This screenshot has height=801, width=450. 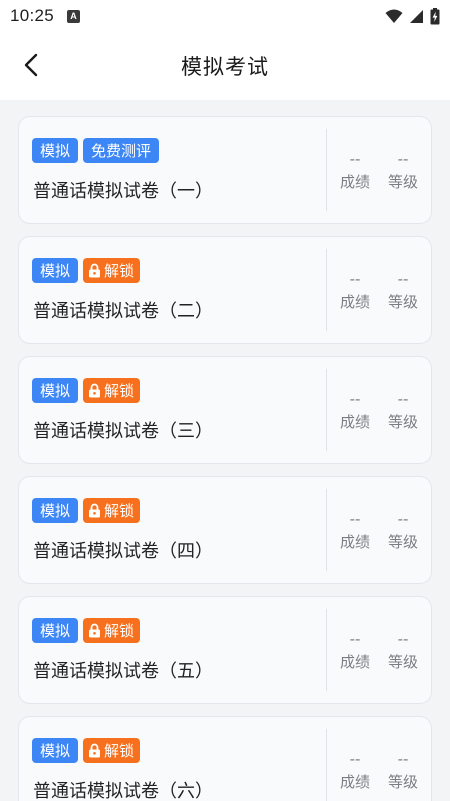 I want to click on exam-name: 普通话模拟试卷（三）, so click(x=123, y=431).